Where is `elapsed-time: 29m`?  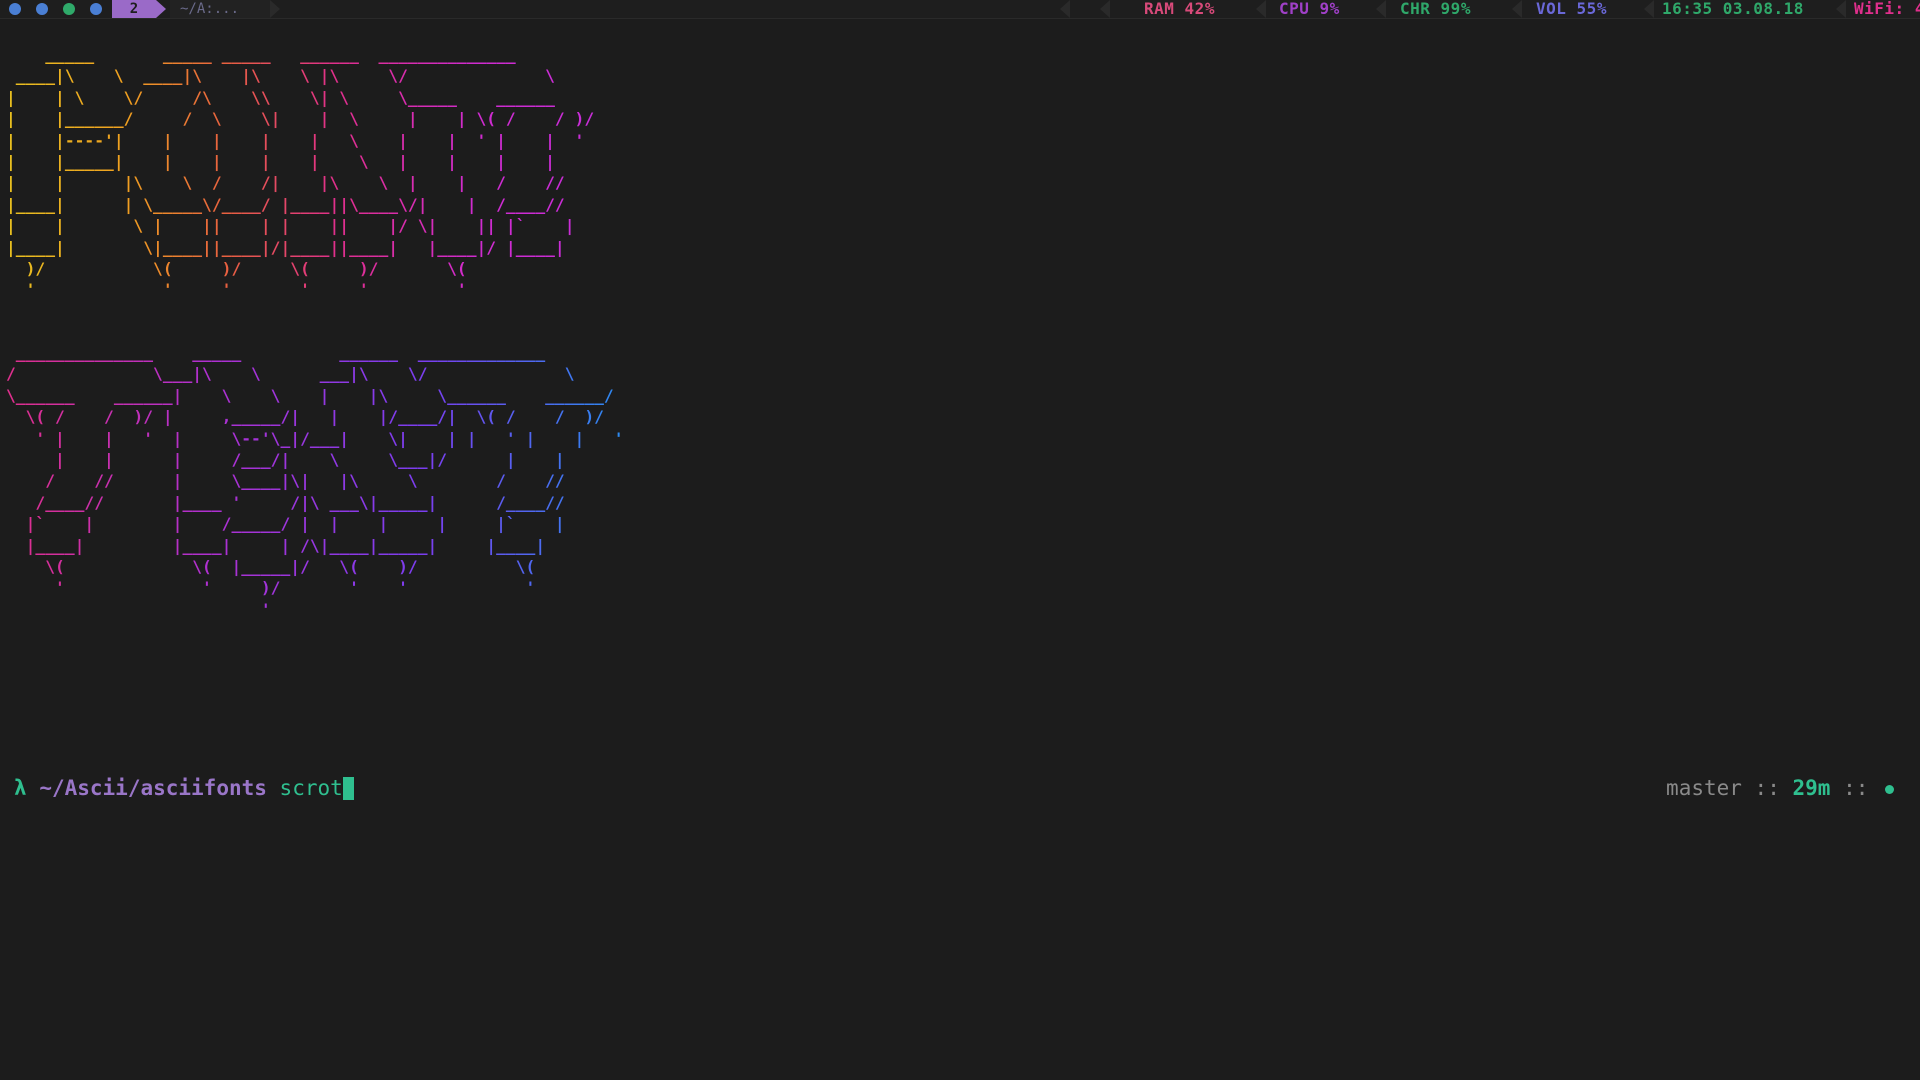
elapsed-time: 29m is located at coordinates (1811, 788).